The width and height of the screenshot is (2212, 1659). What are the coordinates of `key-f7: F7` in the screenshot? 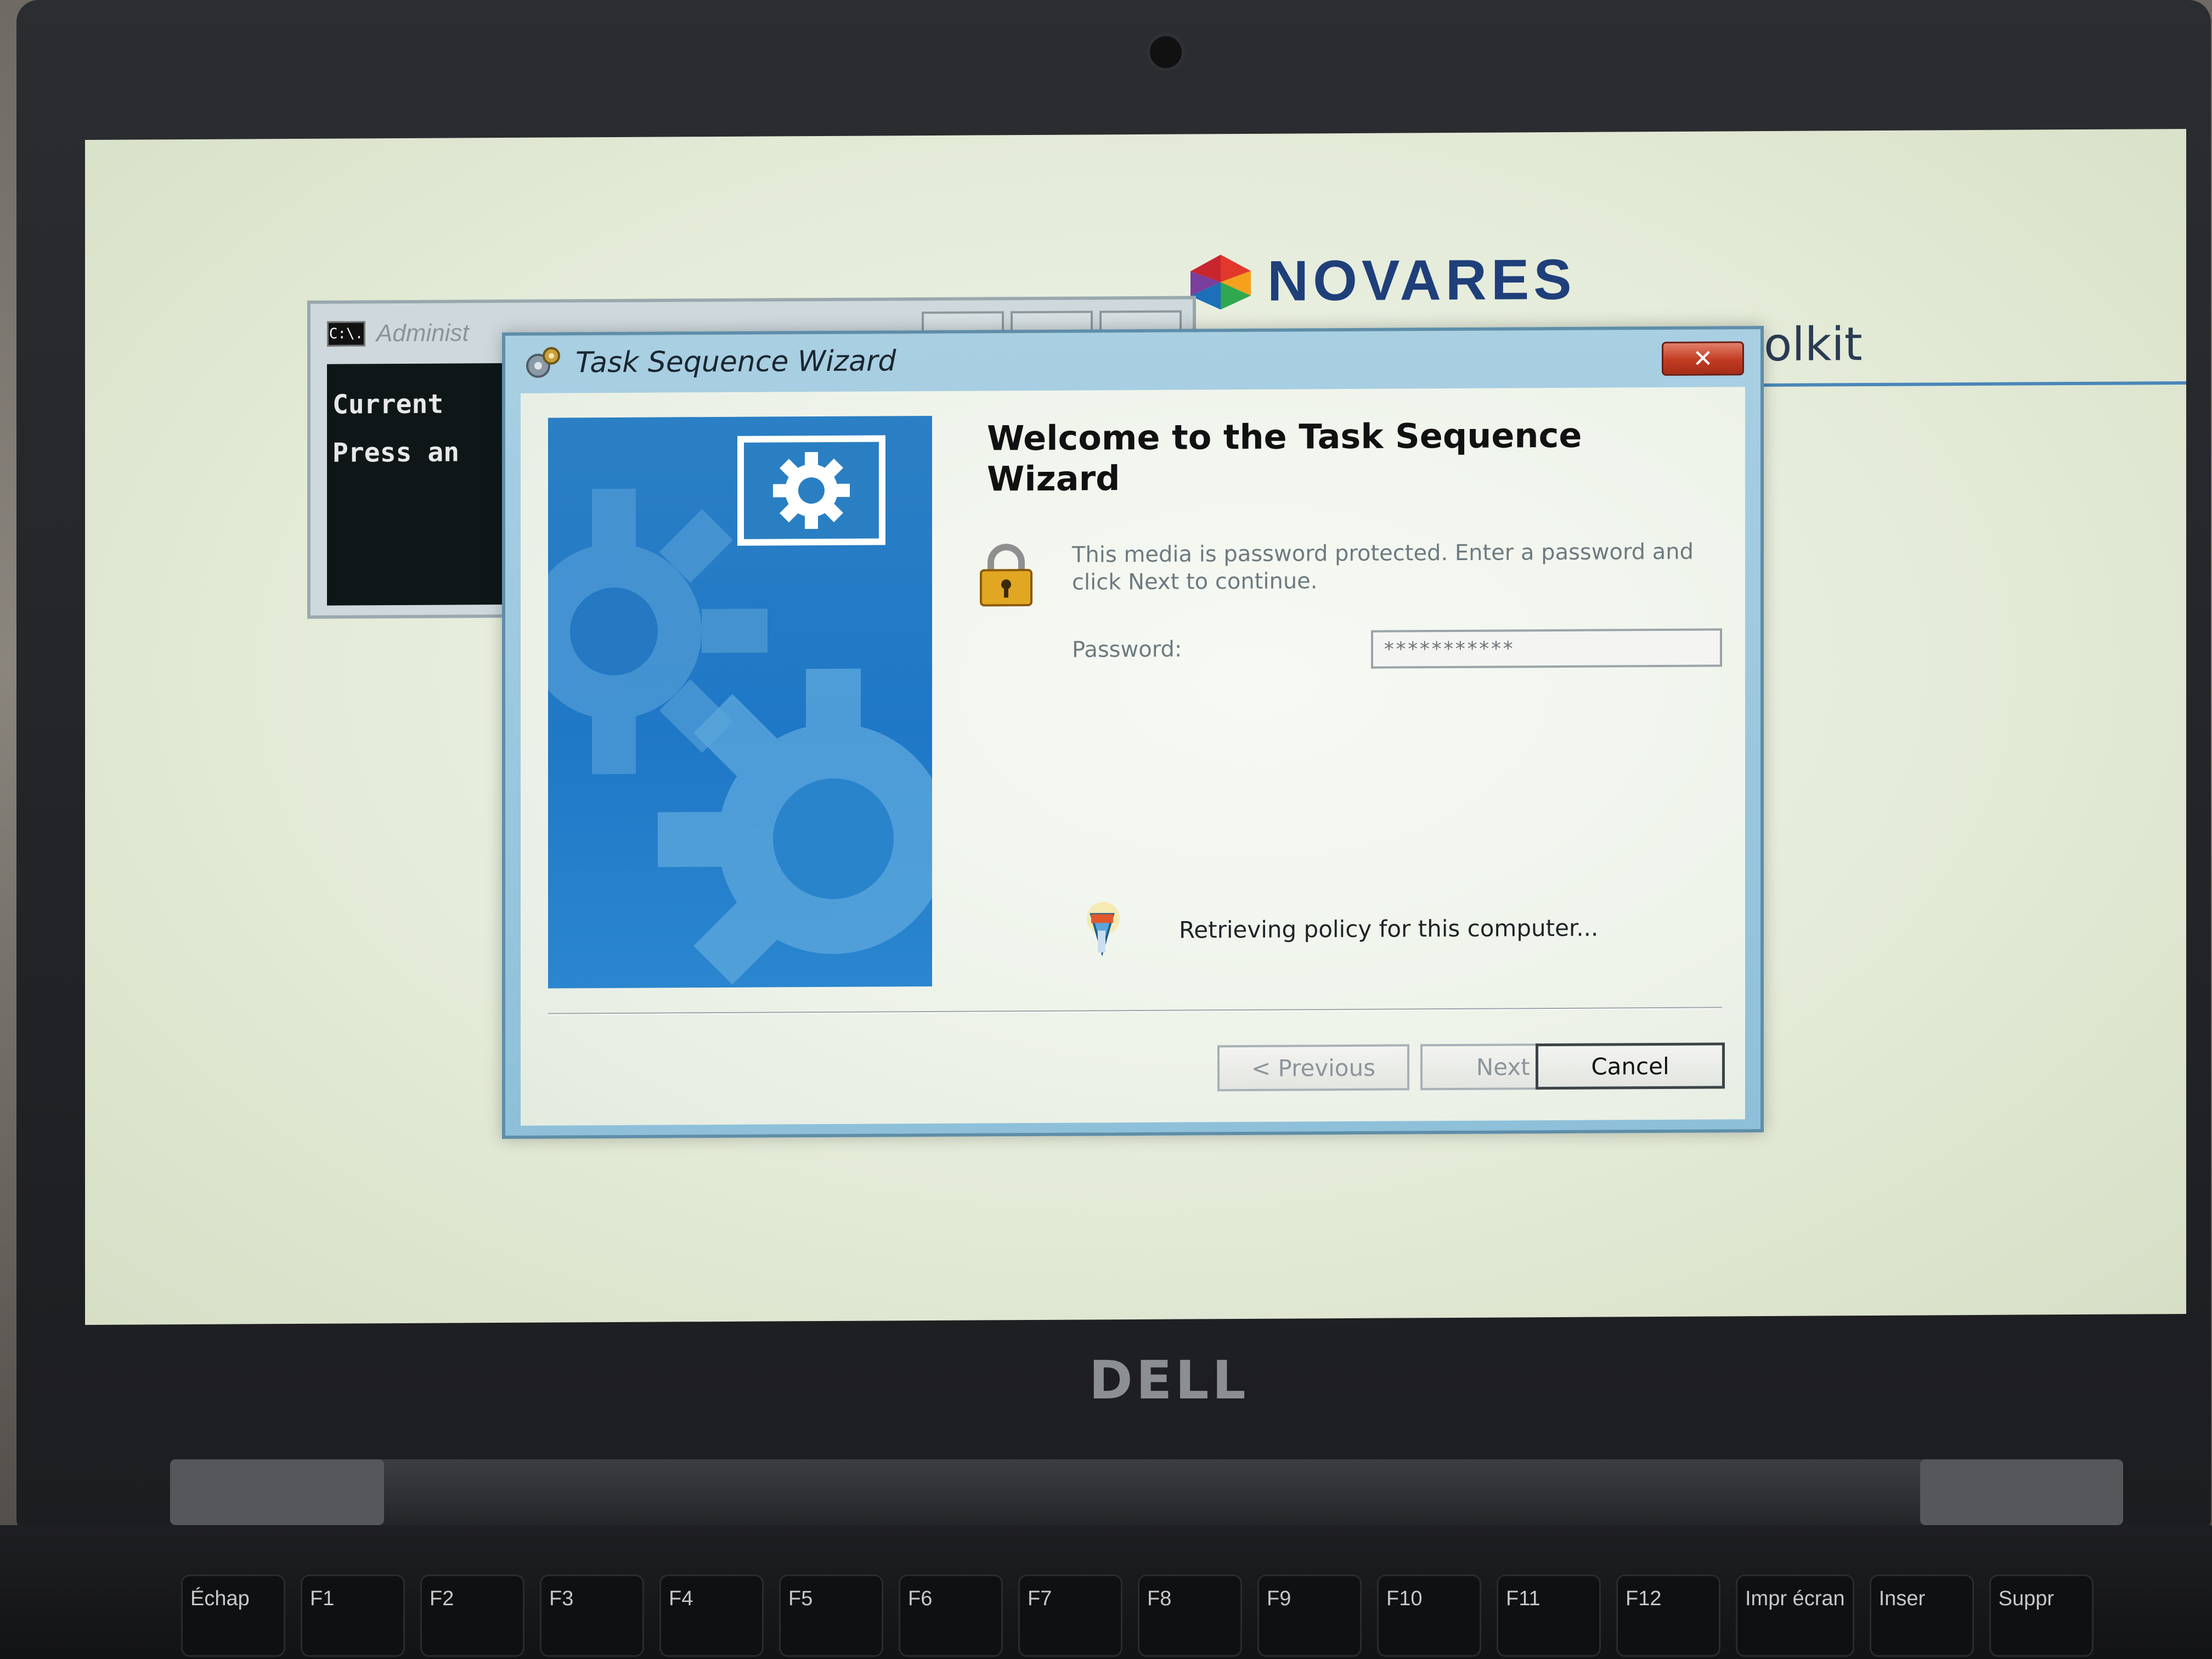 It's located at (1070, 1616).